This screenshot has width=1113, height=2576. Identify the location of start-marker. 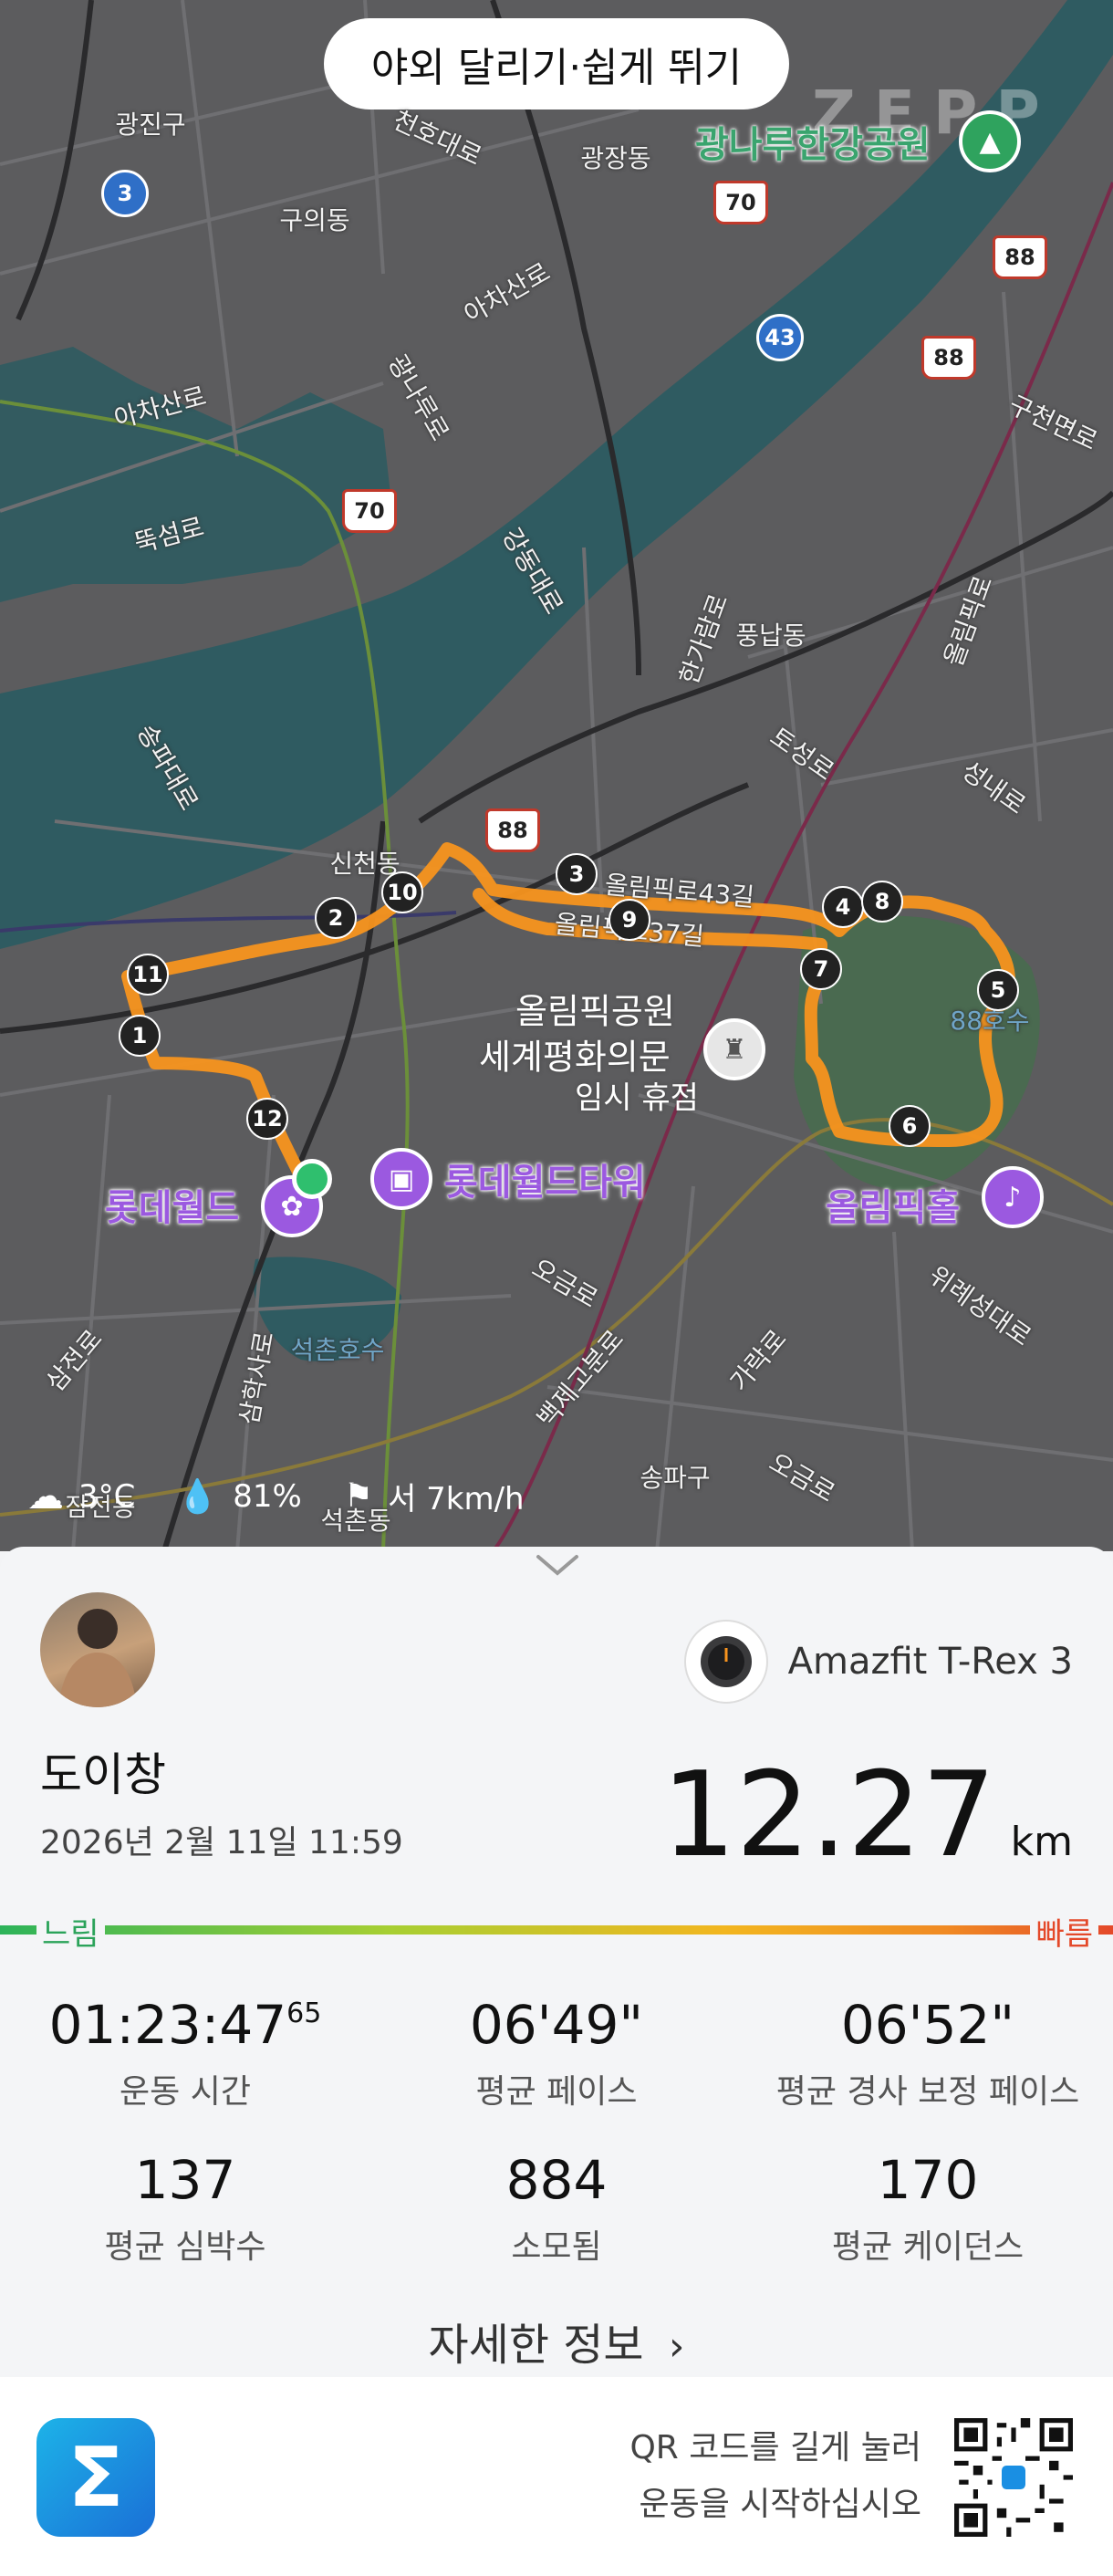
(312, 1179).